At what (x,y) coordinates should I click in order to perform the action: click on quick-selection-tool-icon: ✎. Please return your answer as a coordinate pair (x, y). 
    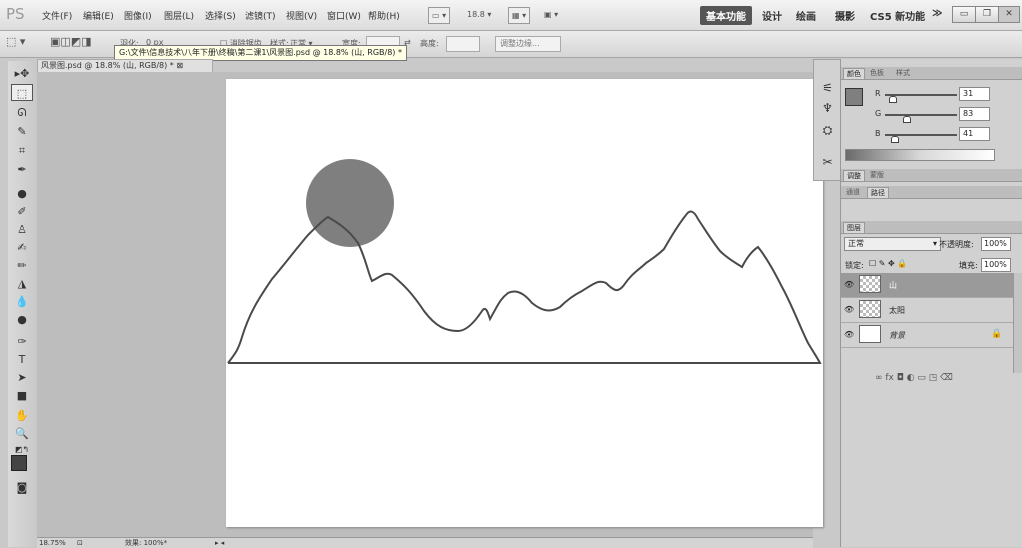
    Looking at the image, I should click on (22, 131).